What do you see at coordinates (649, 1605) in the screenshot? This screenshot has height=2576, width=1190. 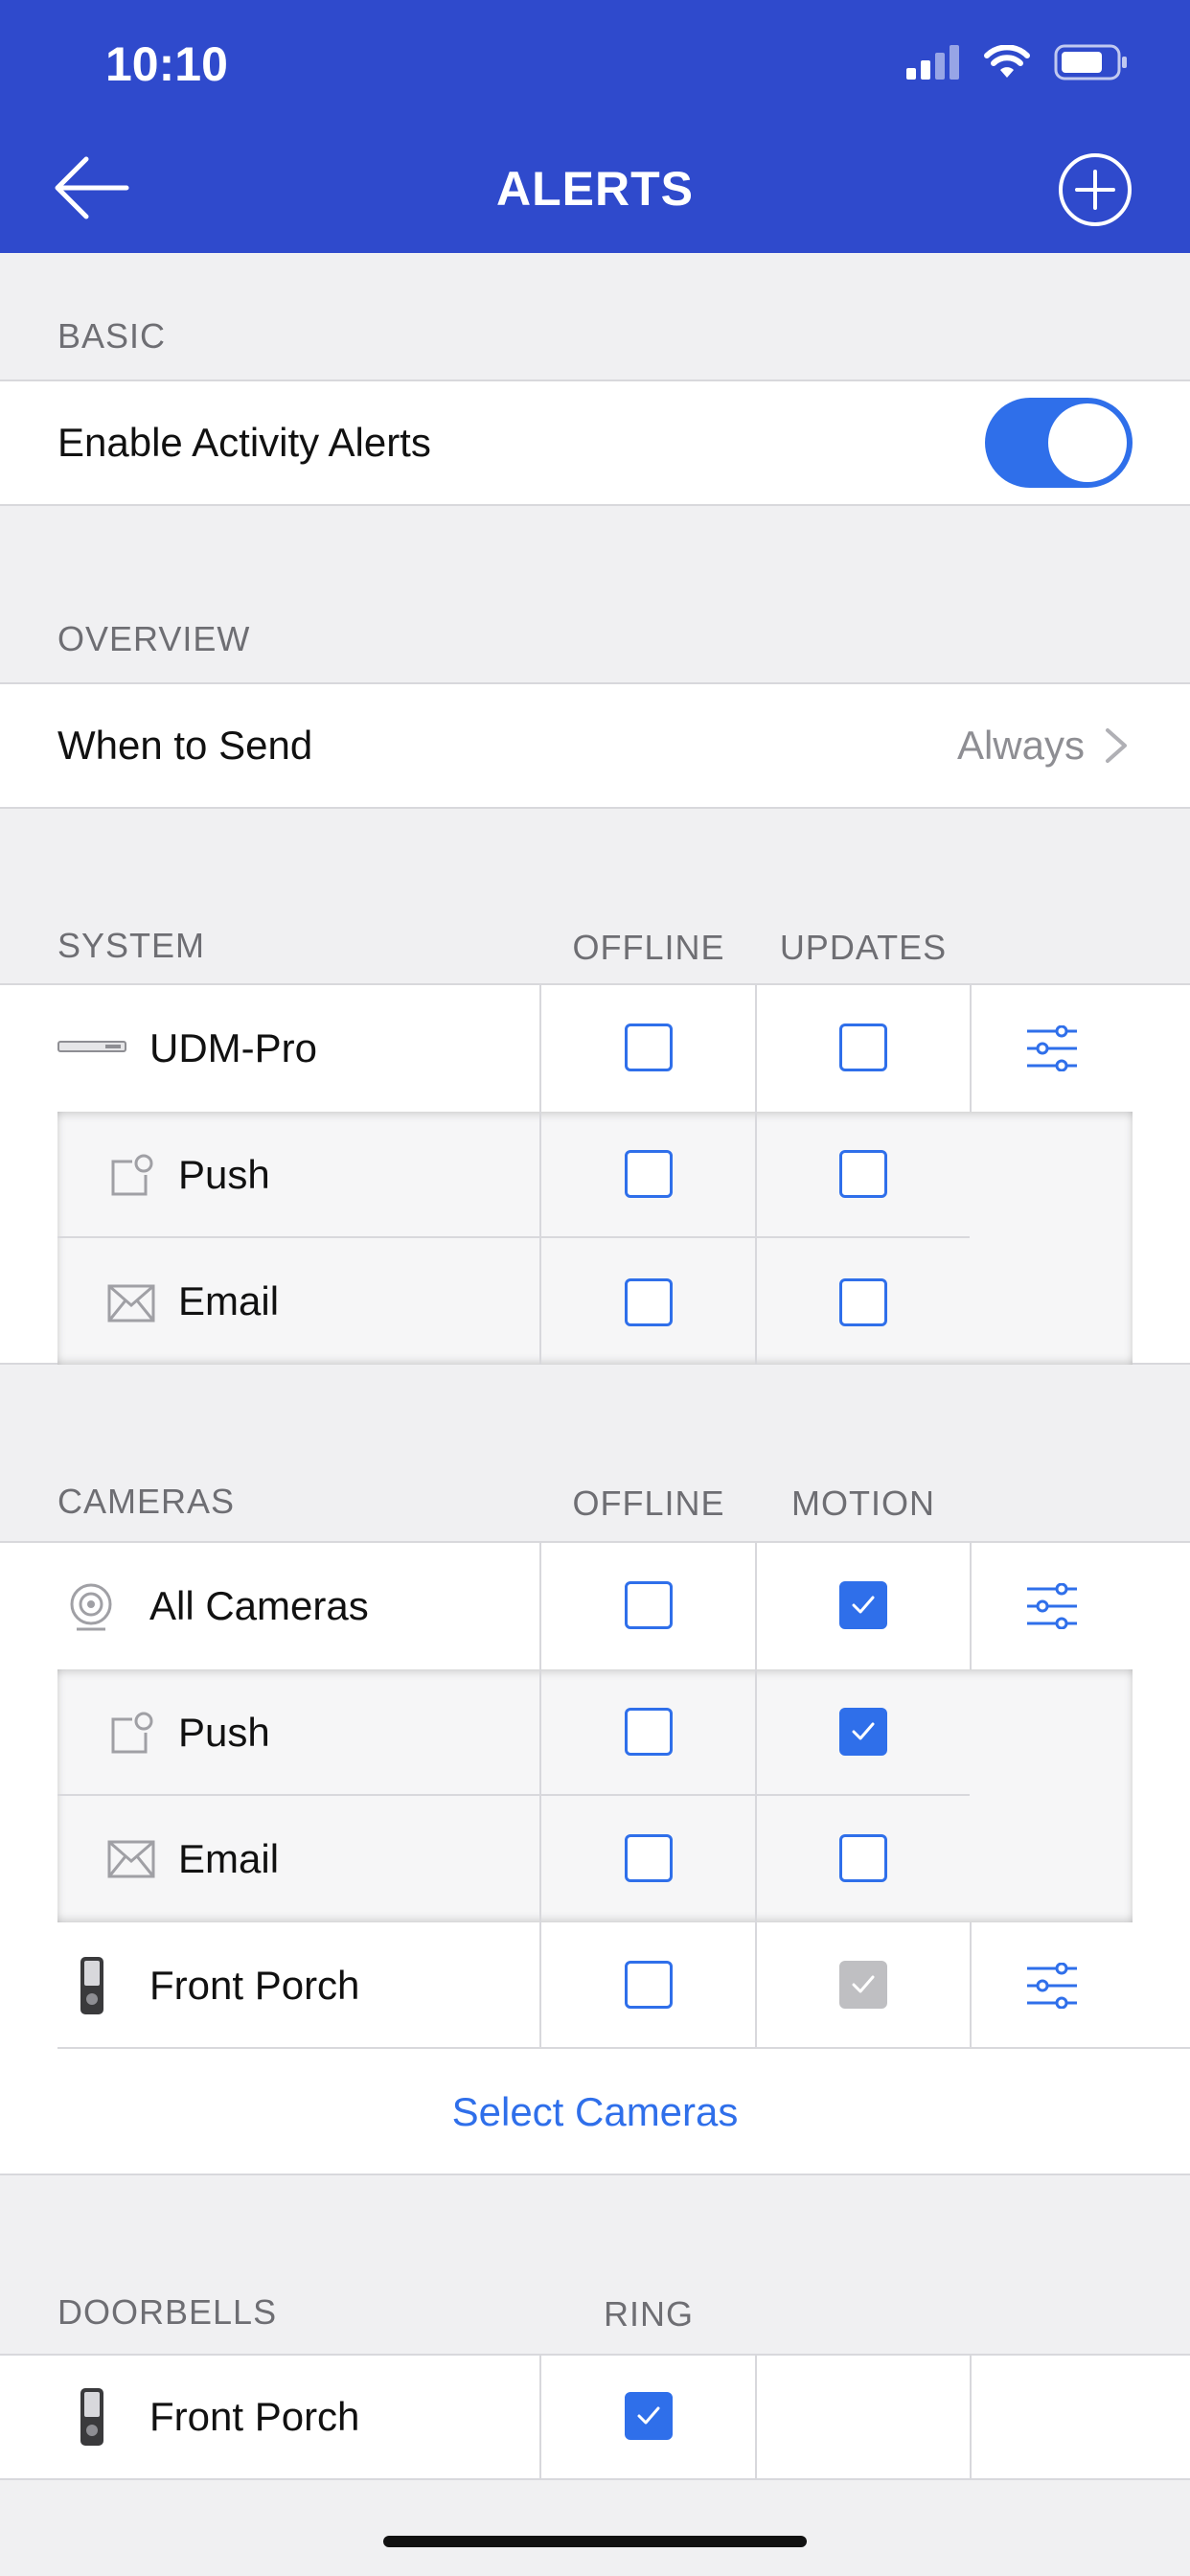 I see `all-cameras-offline-checkbox` at bounding box center [649, 1605].